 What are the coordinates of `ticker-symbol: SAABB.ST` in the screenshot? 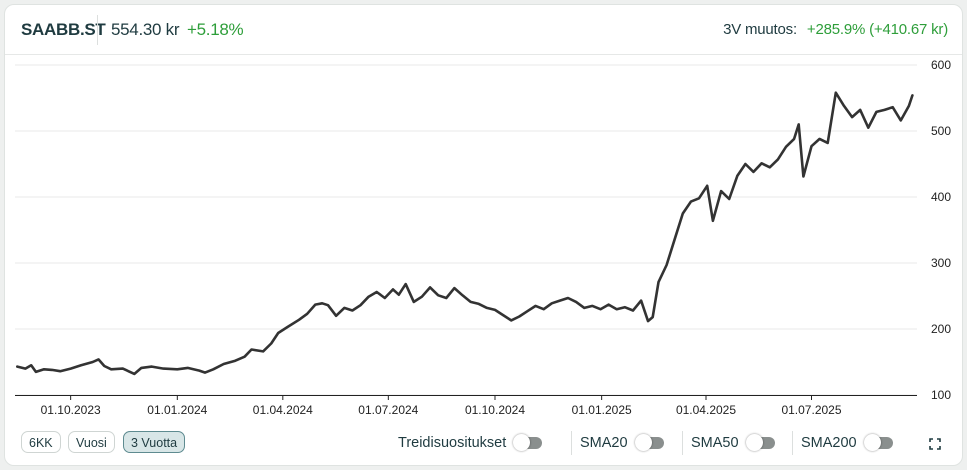 It's located at (63, 29).